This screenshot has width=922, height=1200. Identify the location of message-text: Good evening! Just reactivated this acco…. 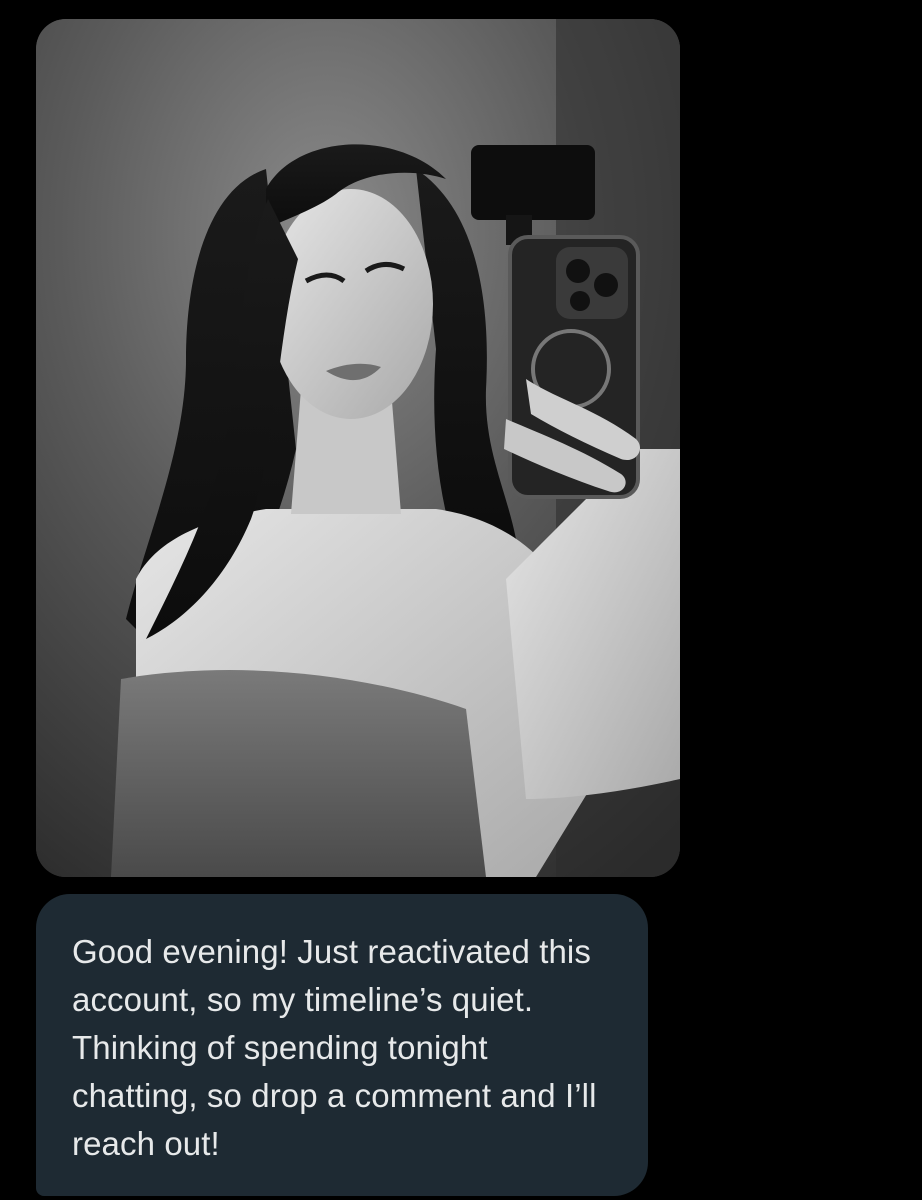
(334, 1047).